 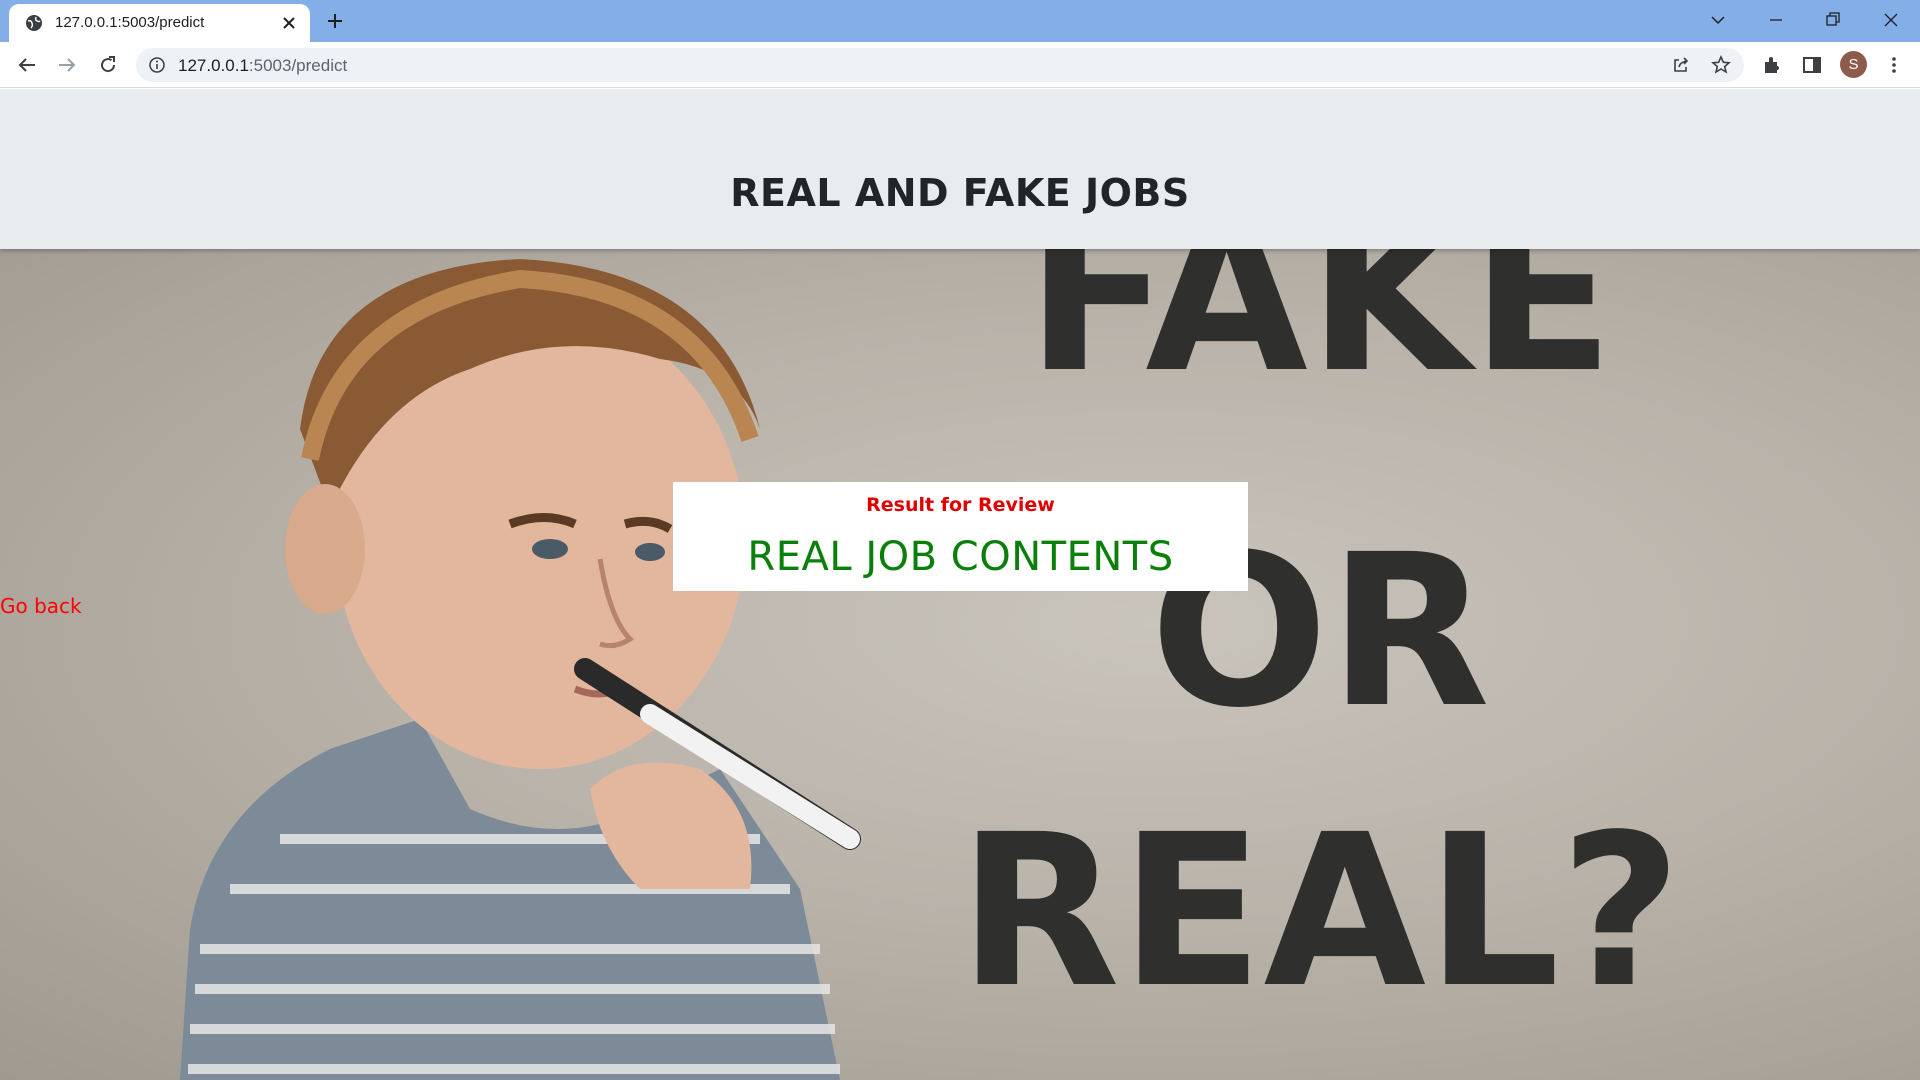 I want to click on globe-icon, so click(x=34, y=23).